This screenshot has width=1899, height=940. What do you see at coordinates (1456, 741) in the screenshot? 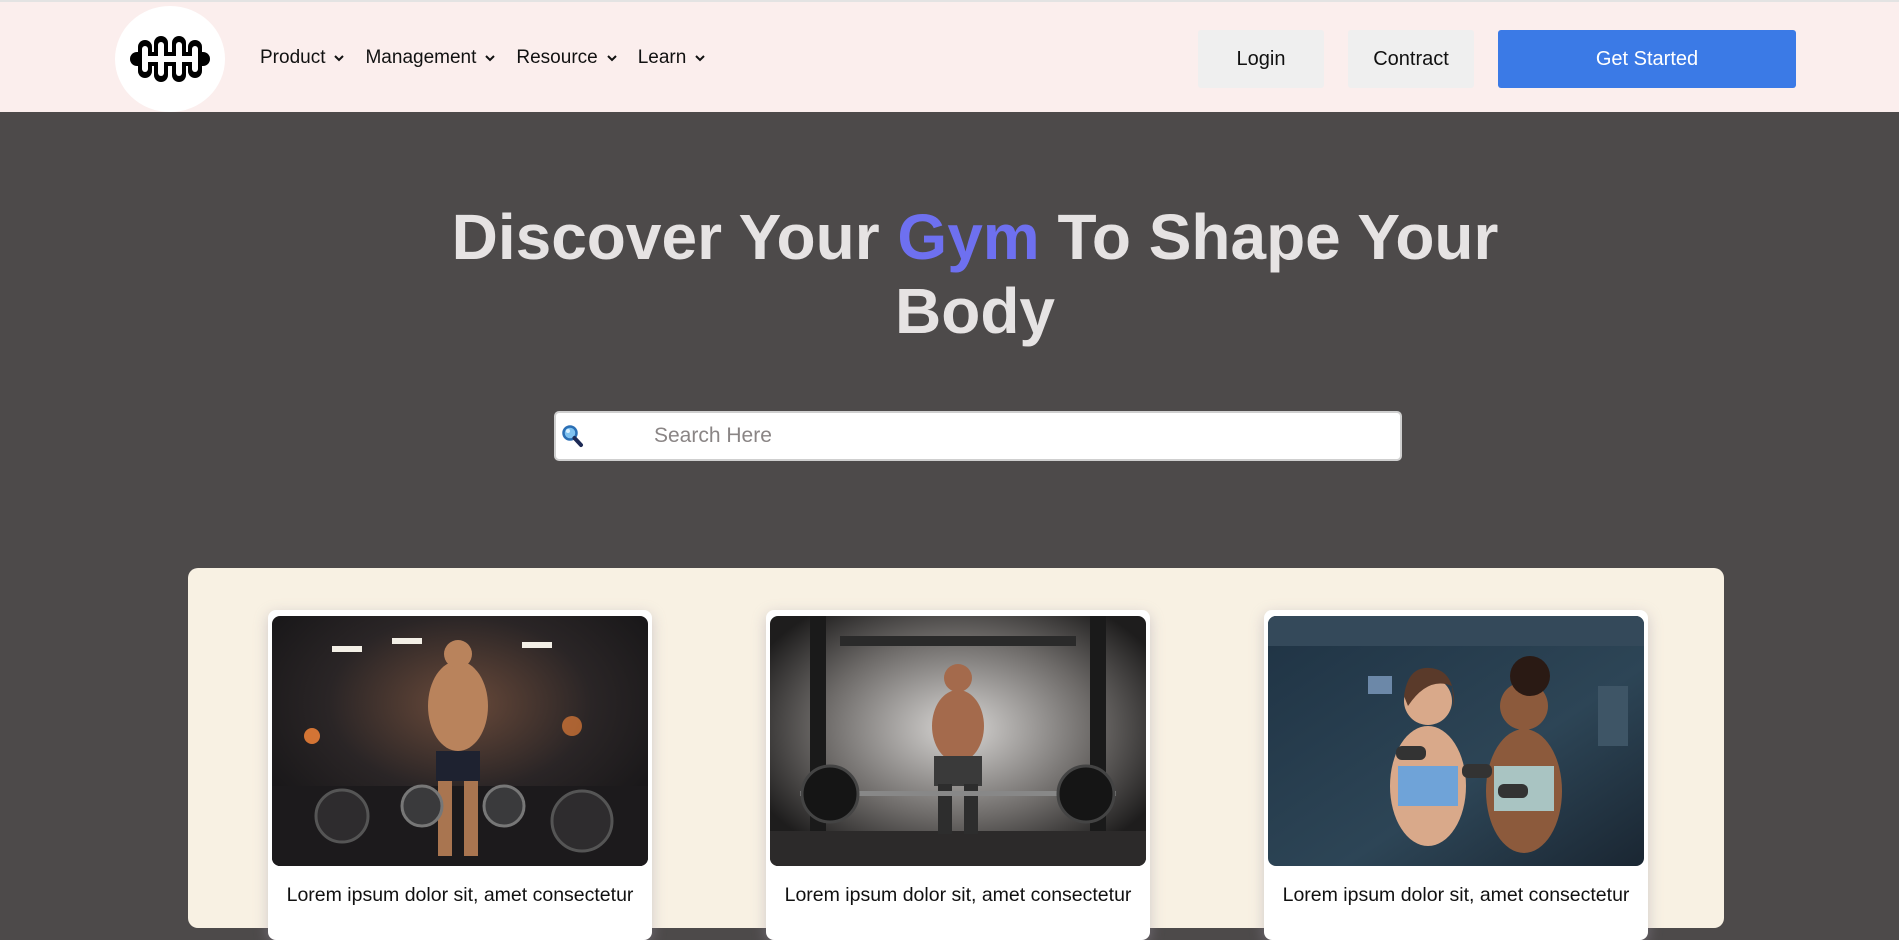
I see `two-women-with-dumbbells-photo` at bounding box center [1456, 741].